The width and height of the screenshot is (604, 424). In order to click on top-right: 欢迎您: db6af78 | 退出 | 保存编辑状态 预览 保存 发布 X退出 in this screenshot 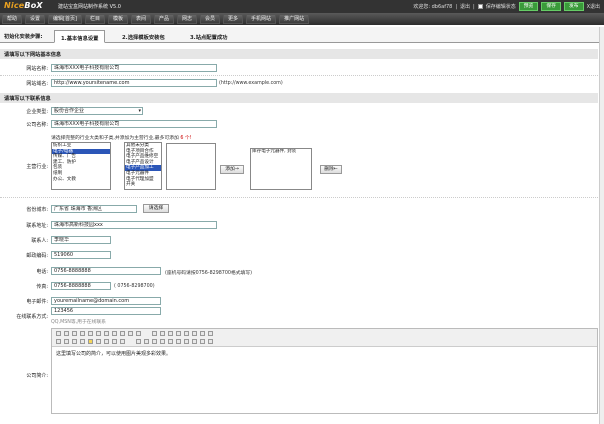, I will do `click(506, 6)`.